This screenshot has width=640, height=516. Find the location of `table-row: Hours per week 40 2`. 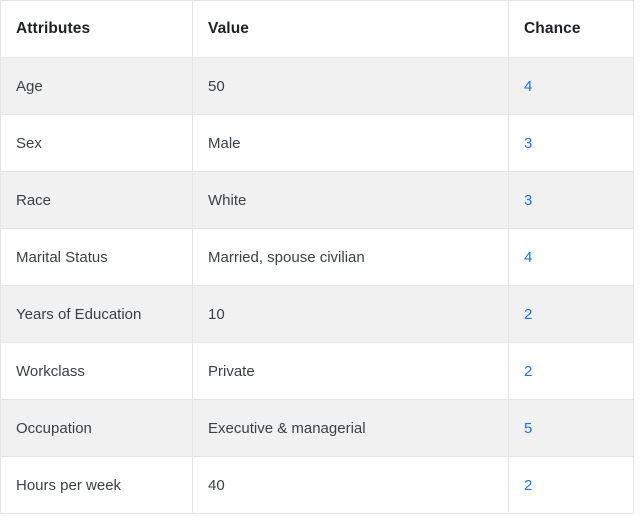

table-row: Hours per week 40 2 is located at coordinates (317, 485).